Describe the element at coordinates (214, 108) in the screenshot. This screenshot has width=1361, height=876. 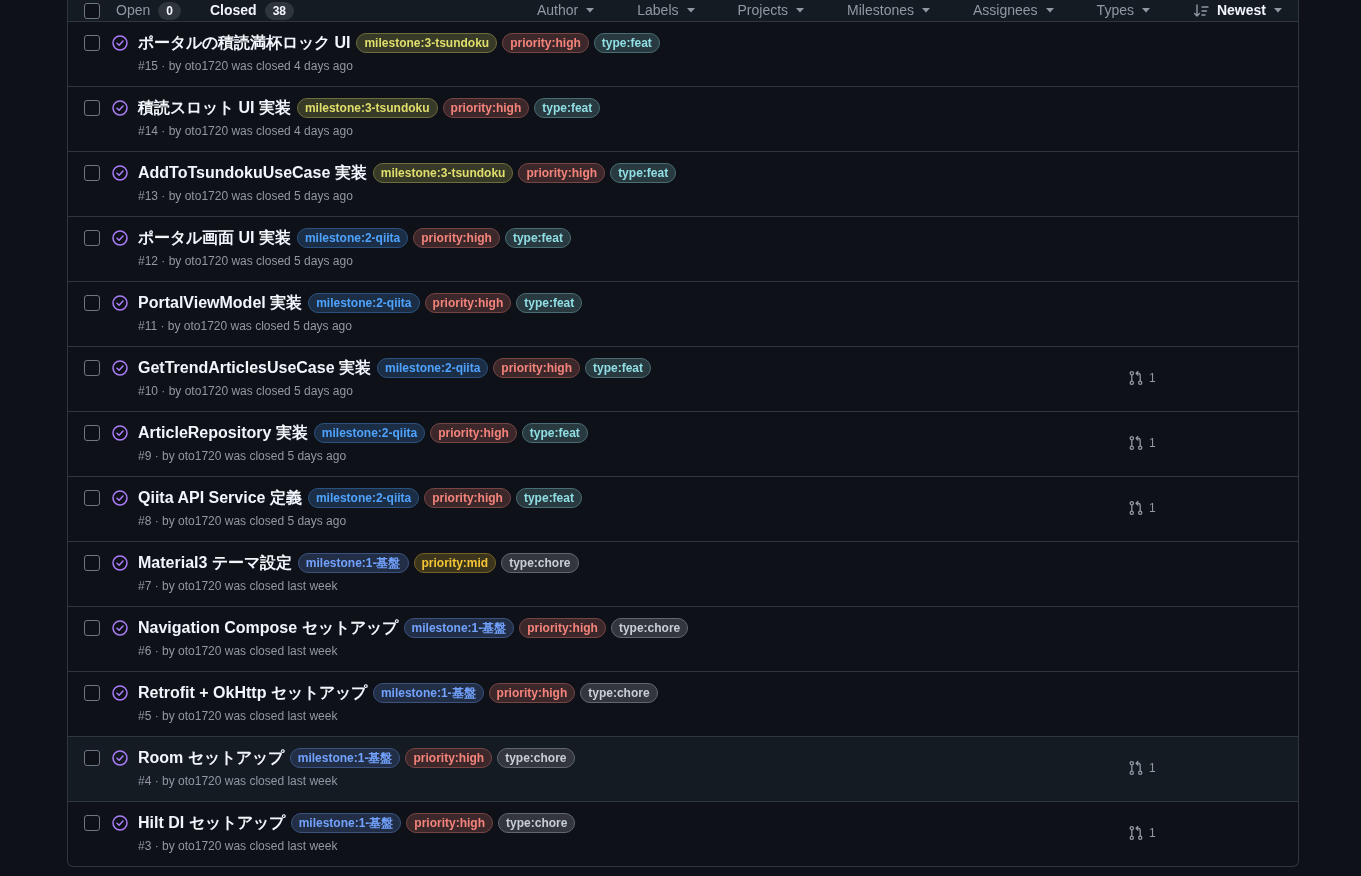
I see `issue-title-link: 積読スロット UI 実装` at that location.